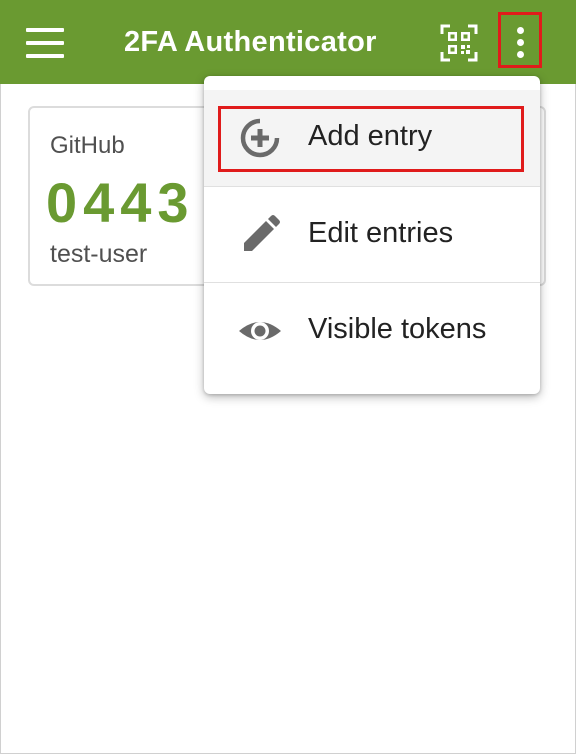 This screenshot has width=576, height=754. I want to click on menu-item-add-entry: Add entry, so click(372, 138).